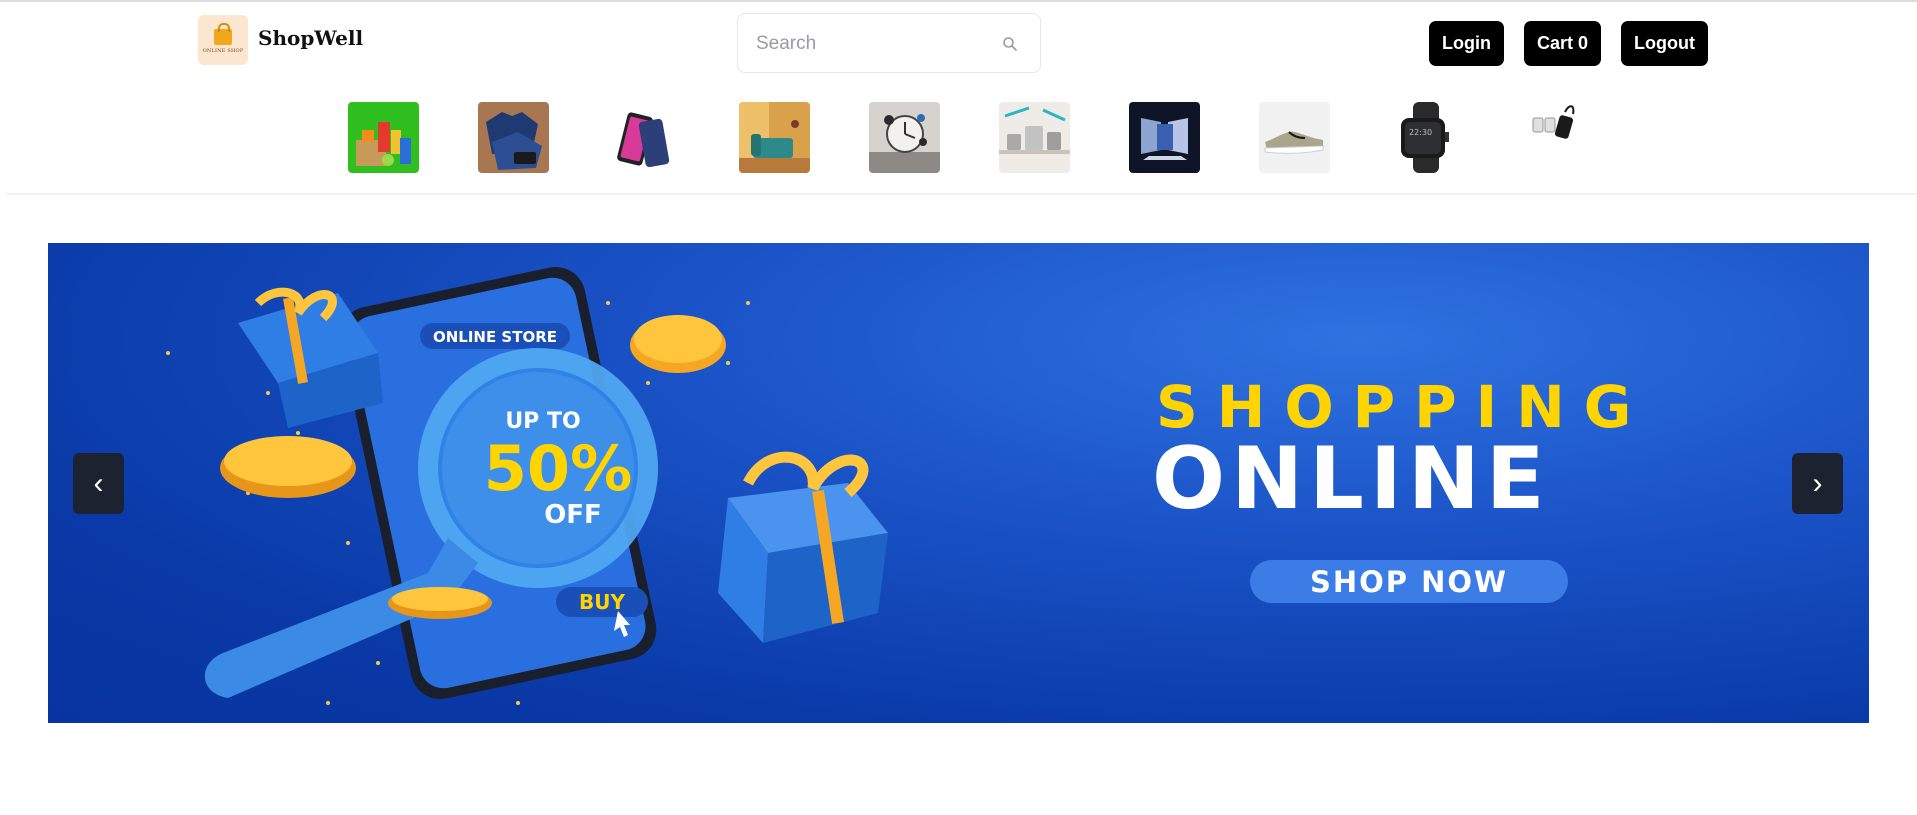  I want to click on category-decor, so click(904, 137).